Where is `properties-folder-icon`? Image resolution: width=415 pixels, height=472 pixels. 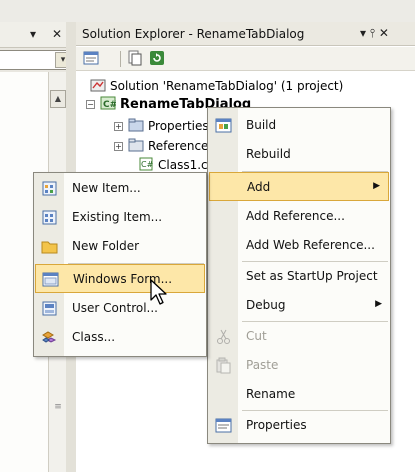 properties-folder-icon is located at coordinates (136, 125).